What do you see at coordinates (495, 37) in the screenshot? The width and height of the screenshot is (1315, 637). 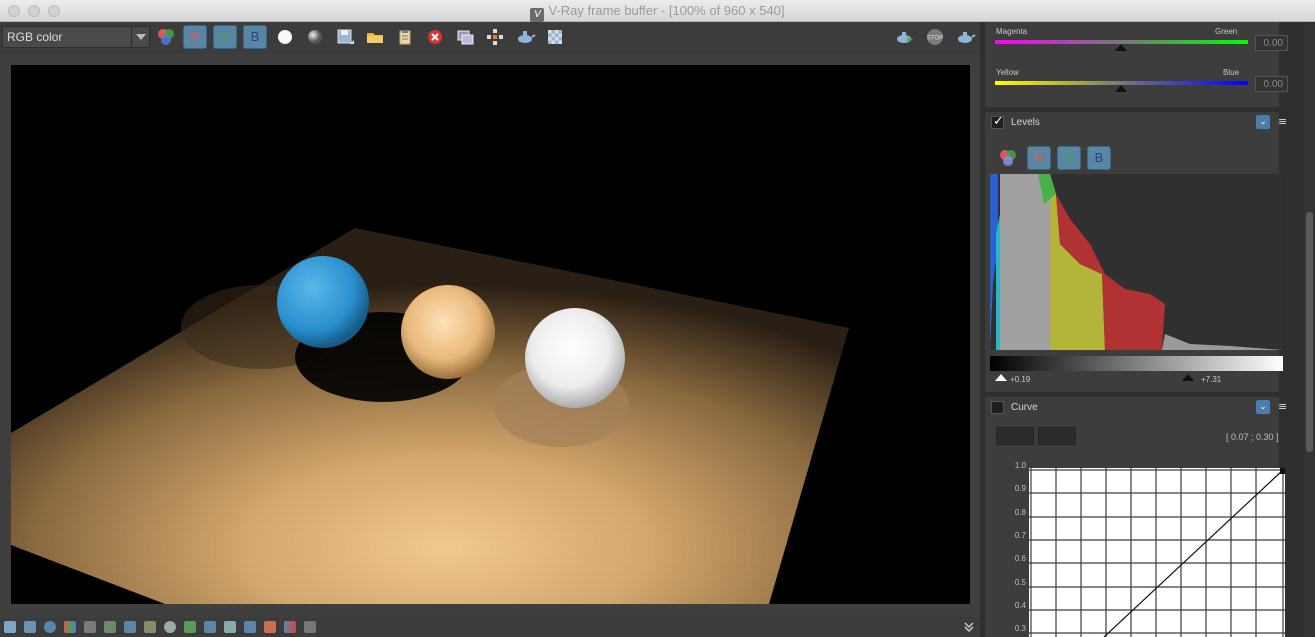 I see `track-mouse-icon` at bounding box center [495, 37].